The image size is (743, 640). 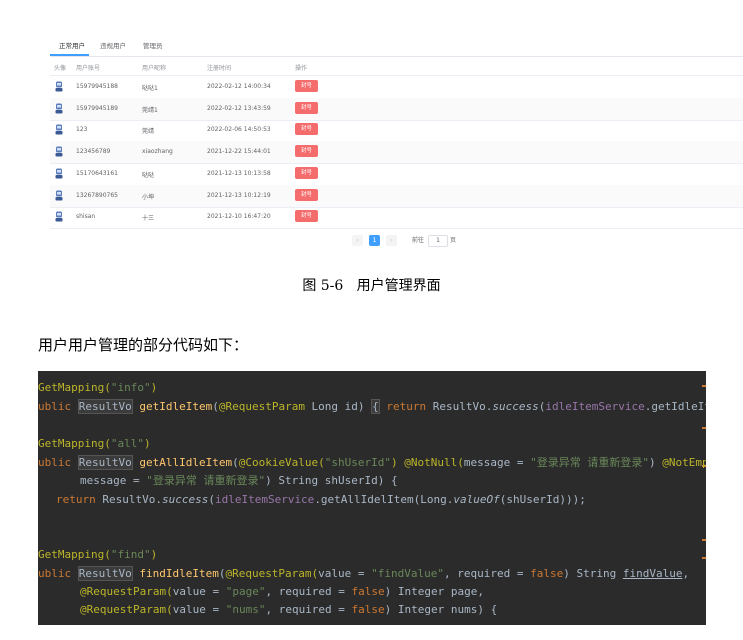 What do you see at coordinates (396, 87) in the screenshot?
I see `table-row: 15979945188 哒哒1 2022-02-12 14:00:34 封号` at bounding box center [396, 87].